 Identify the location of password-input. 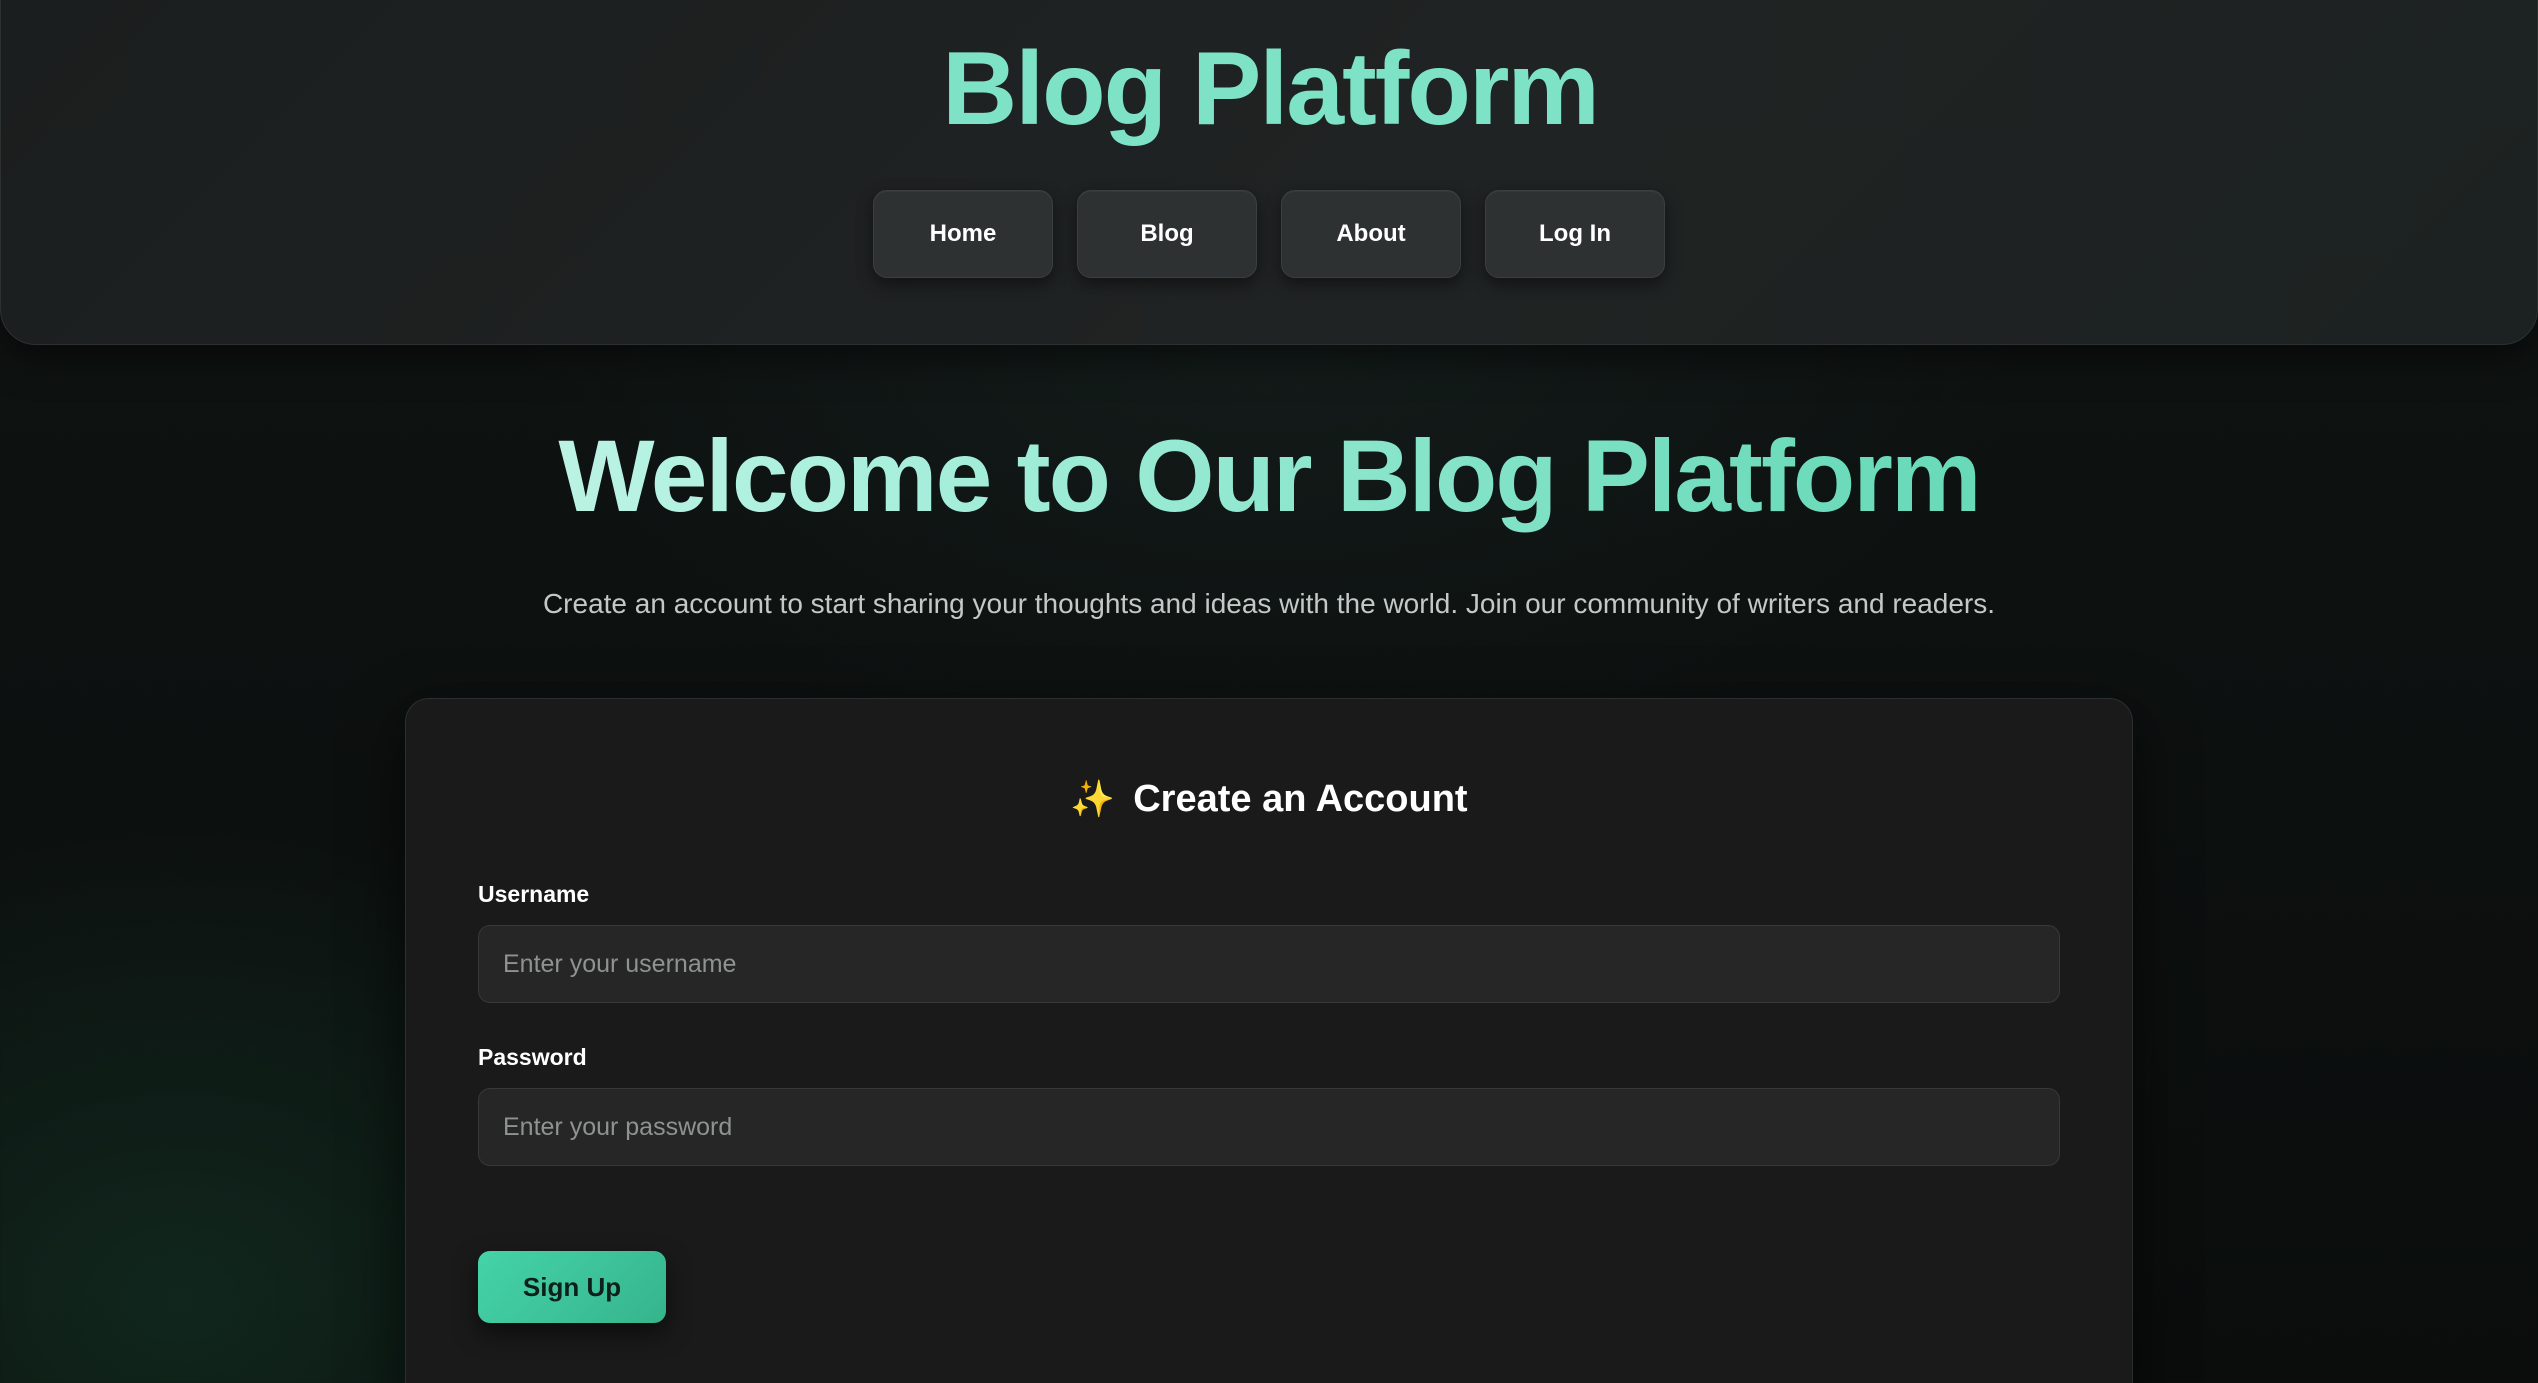
(1269, 1127).